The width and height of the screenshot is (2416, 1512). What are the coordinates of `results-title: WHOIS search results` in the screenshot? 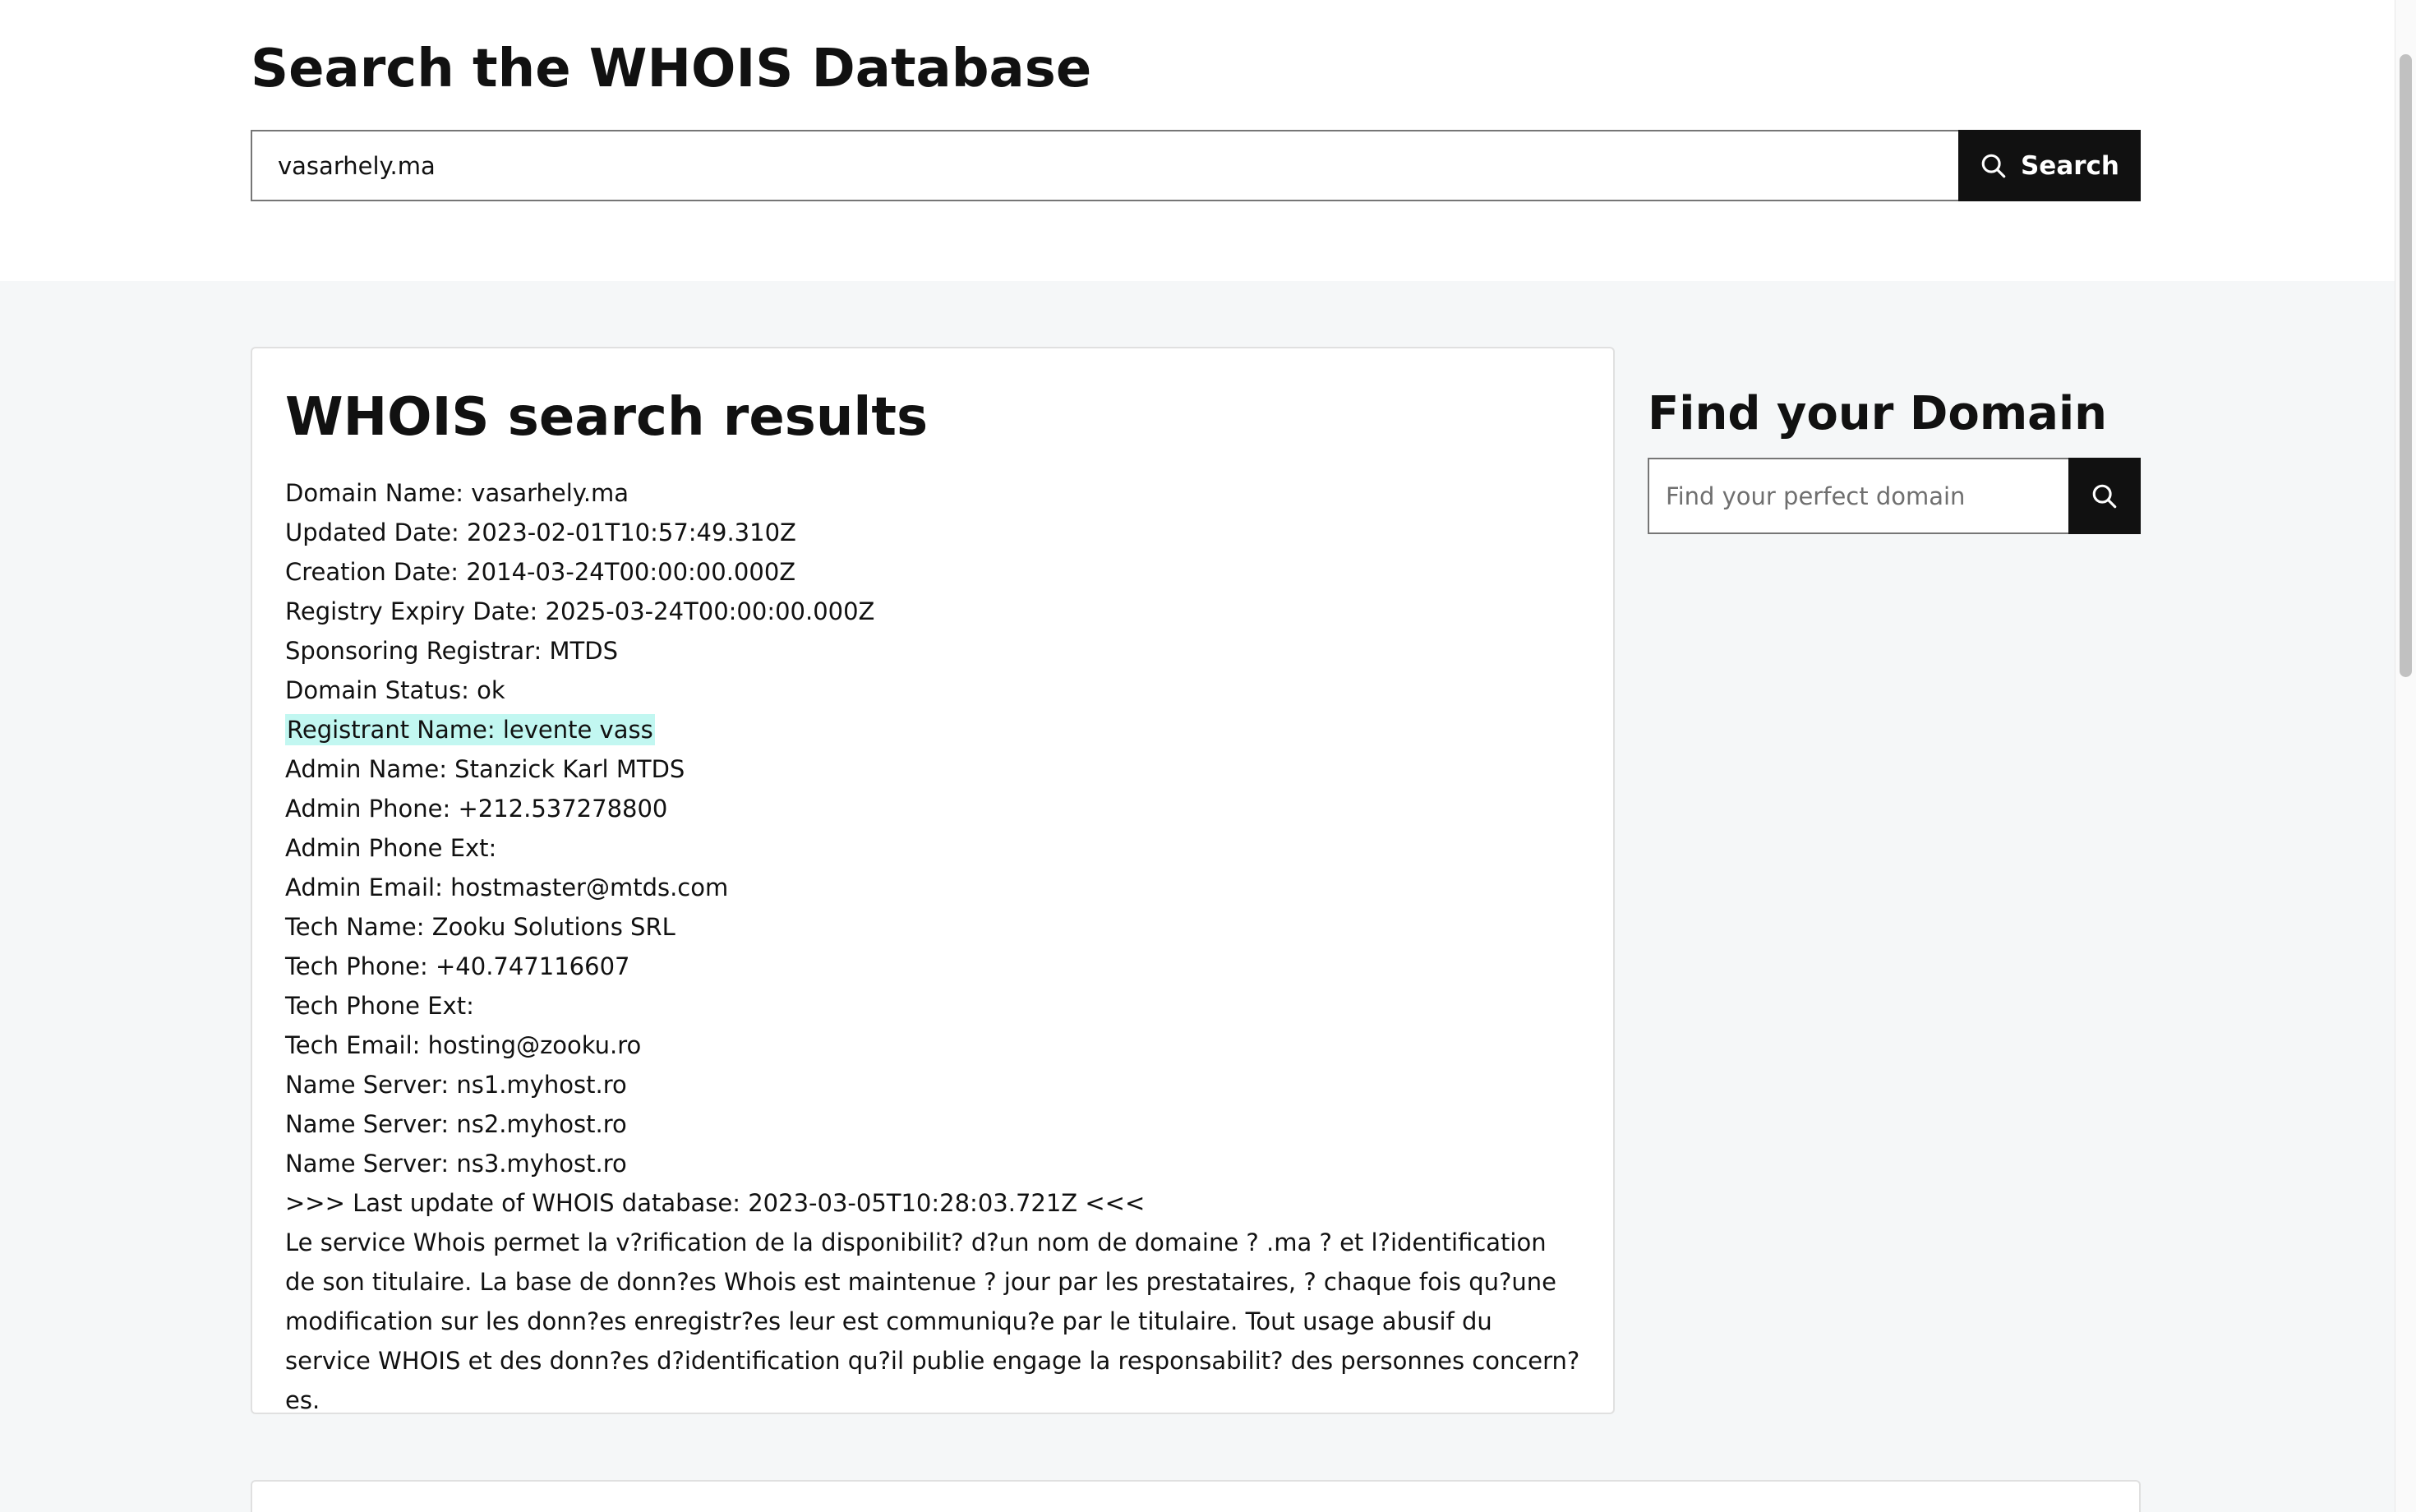 It's located at (607, 418).